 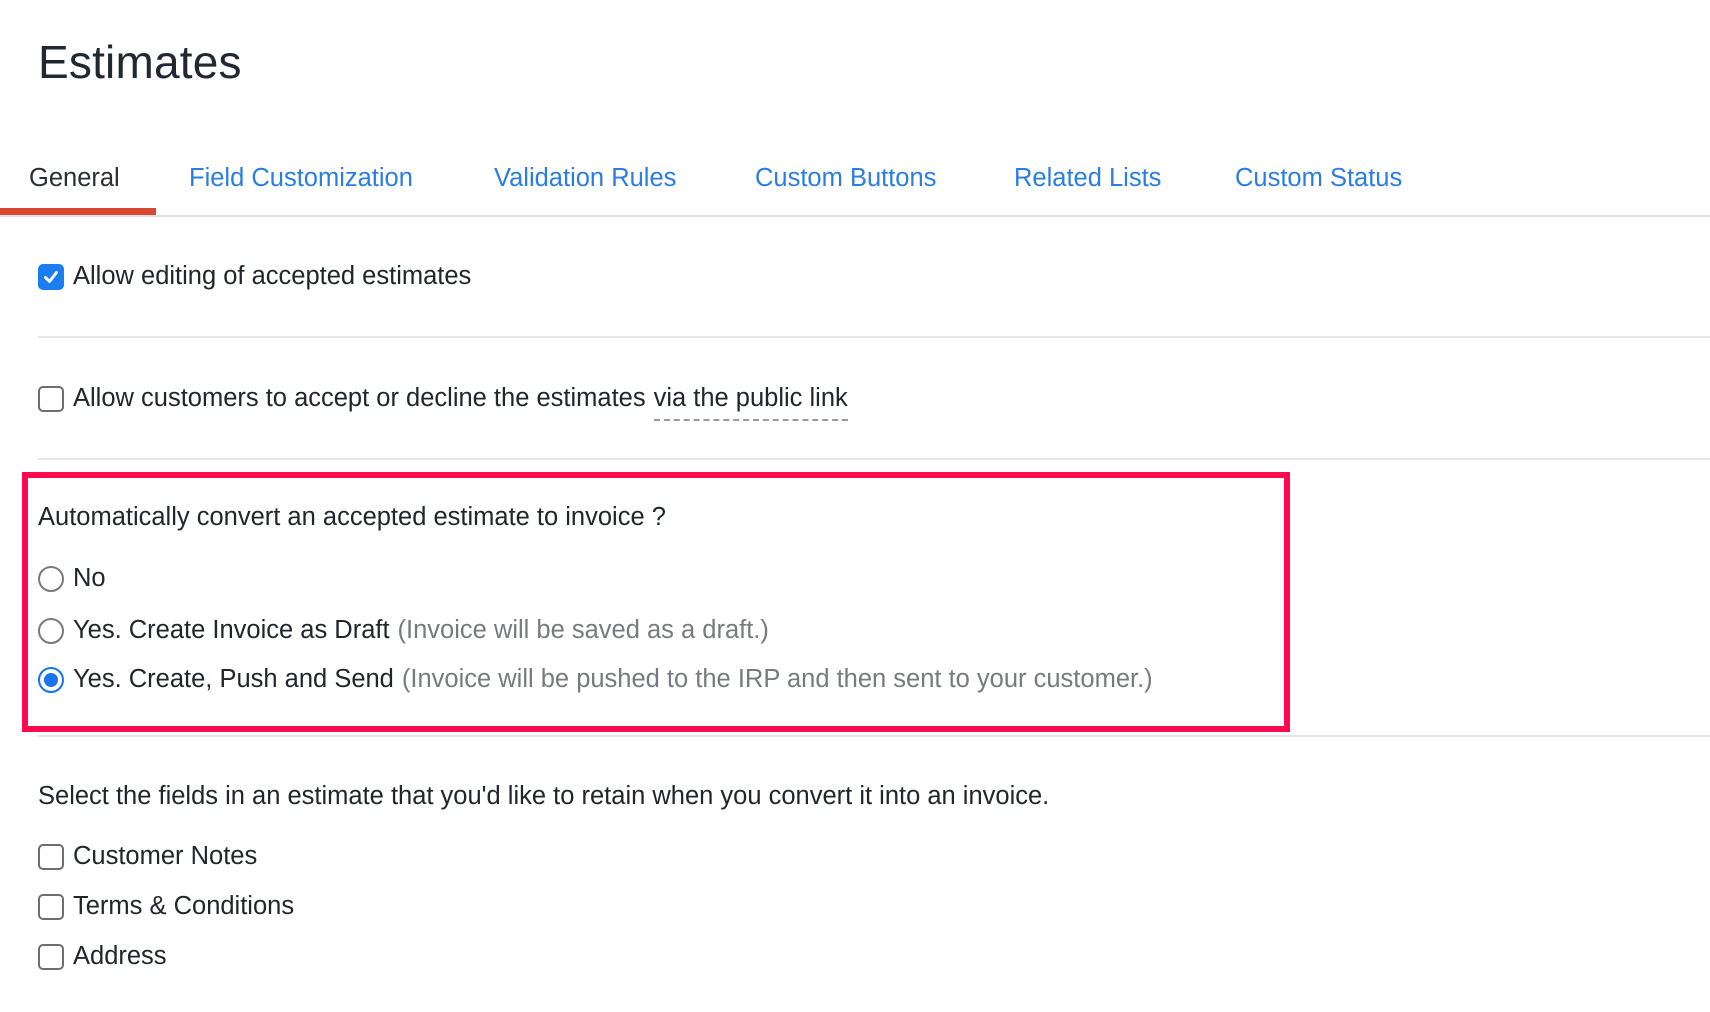 I want to click on option-label: Address, so click(x=120, y=956).